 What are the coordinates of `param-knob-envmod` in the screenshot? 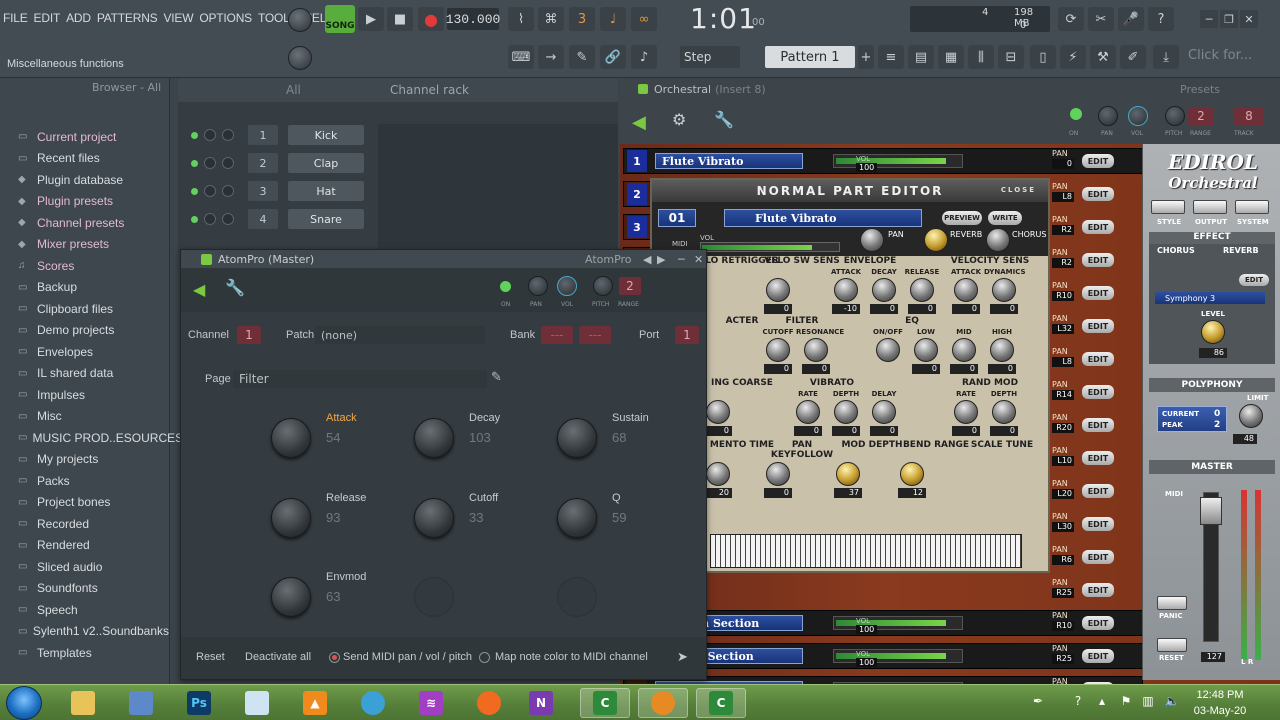 It's located at (291, 597).